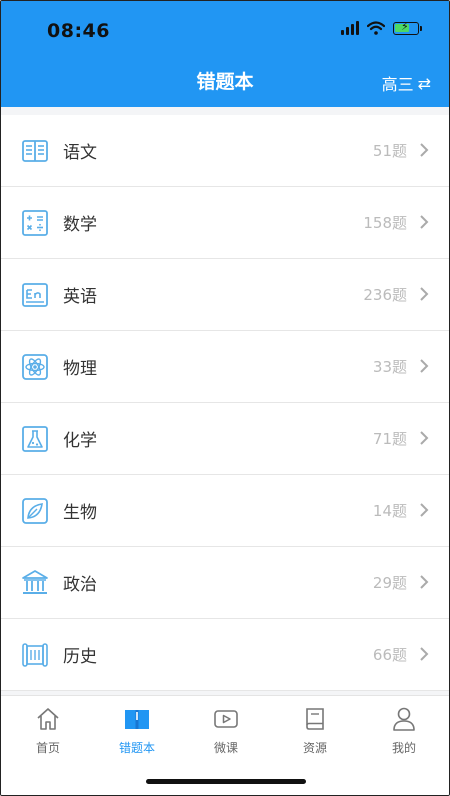  Describe the element at coordinates (47, 748) in the screenshot. I see `tab-label: 首页` at that location.